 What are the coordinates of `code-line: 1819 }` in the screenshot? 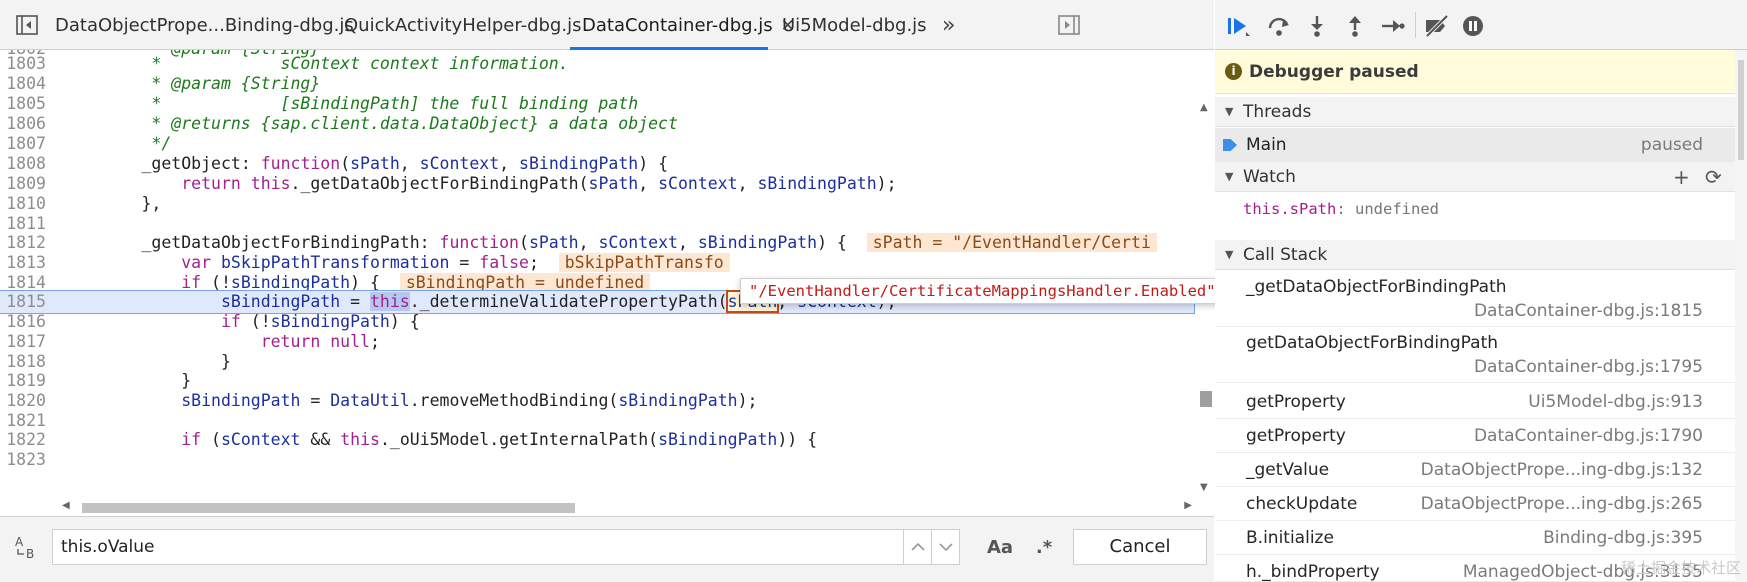 It's located at (99, 380).